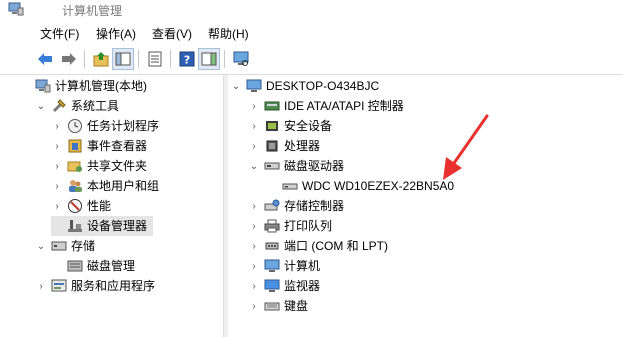 The image size is (623, 337). Describe the element at coordinates (302, 266) in the screenshot. I see `device-label: 计算机` at that location.